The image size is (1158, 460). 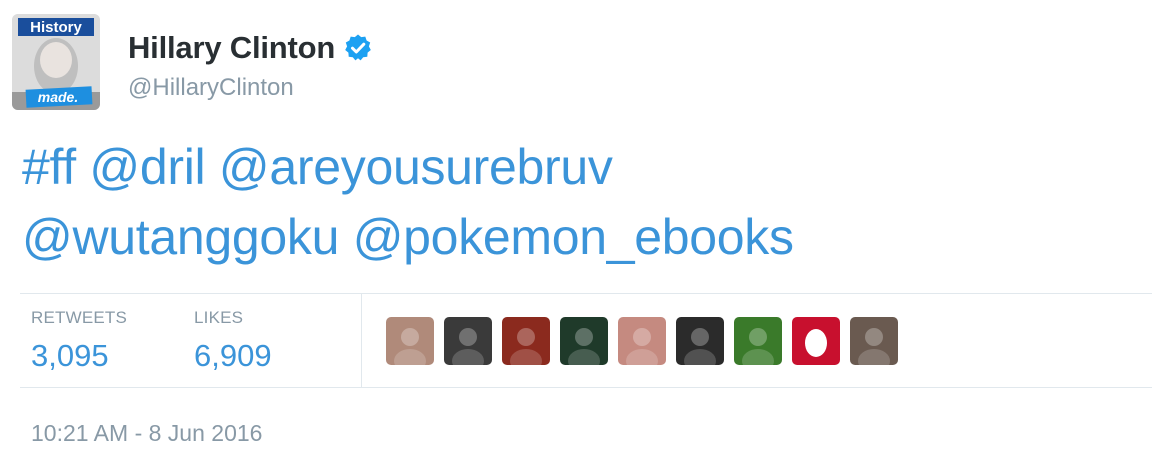 I want to click on hashtag-link: #ff, so click(x=49, y=167).